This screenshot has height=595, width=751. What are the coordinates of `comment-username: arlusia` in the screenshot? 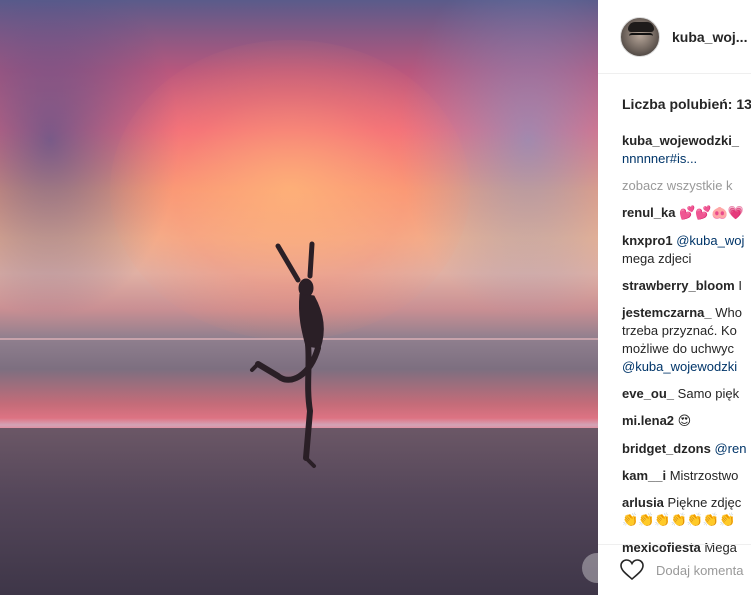 It's located at (643, 502).